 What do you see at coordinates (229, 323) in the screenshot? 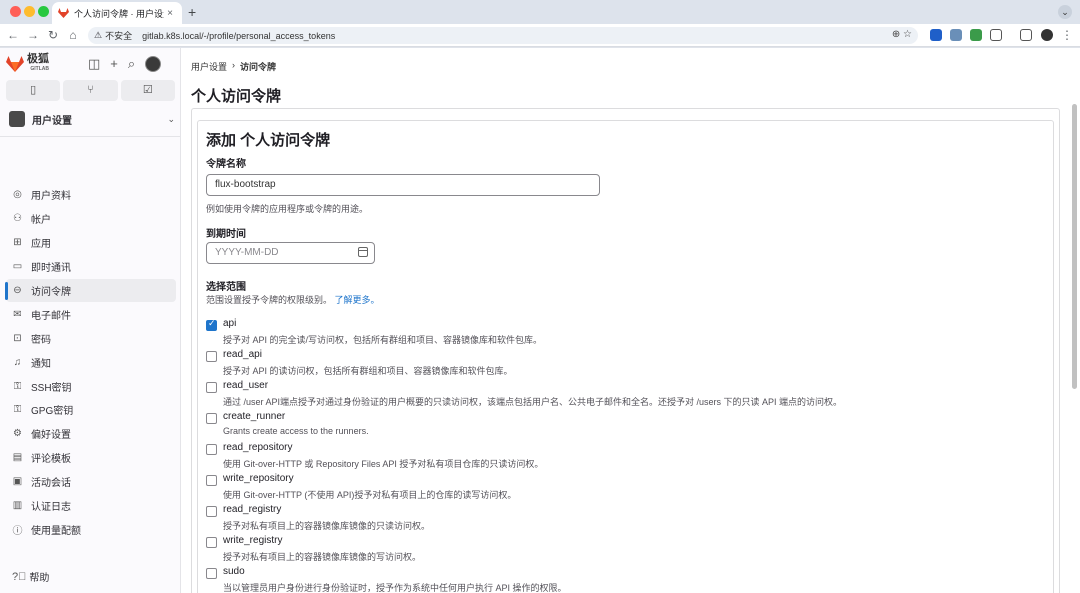
I see `scope-name: api` at bounding box center [229, 323].